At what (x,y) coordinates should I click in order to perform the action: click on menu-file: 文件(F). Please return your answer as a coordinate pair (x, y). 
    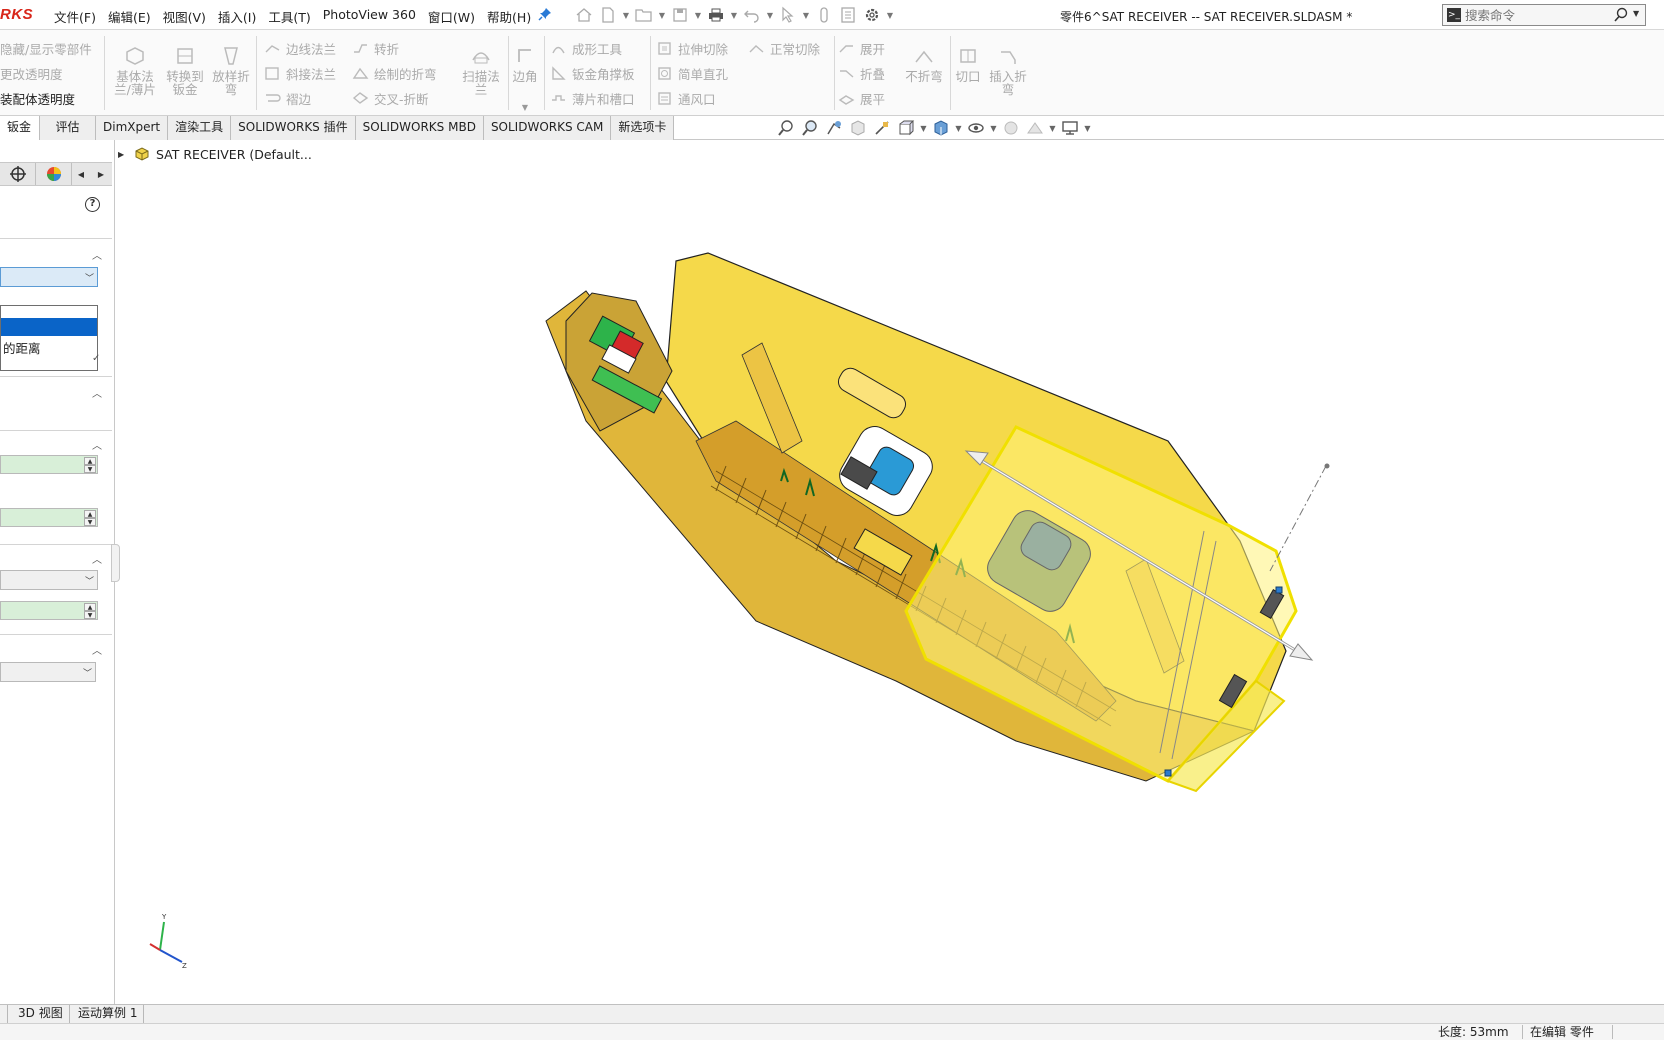
    Looking at the image, I should click on (75, 16).